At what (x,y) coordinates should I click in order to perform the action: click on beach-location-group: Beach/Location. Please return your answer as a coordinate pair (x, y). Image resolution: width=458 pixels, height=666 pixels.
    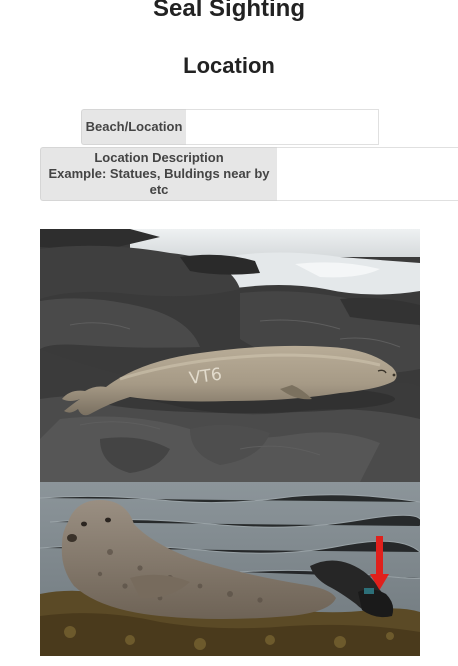
    Looking at the image, I should click on (230, 127).